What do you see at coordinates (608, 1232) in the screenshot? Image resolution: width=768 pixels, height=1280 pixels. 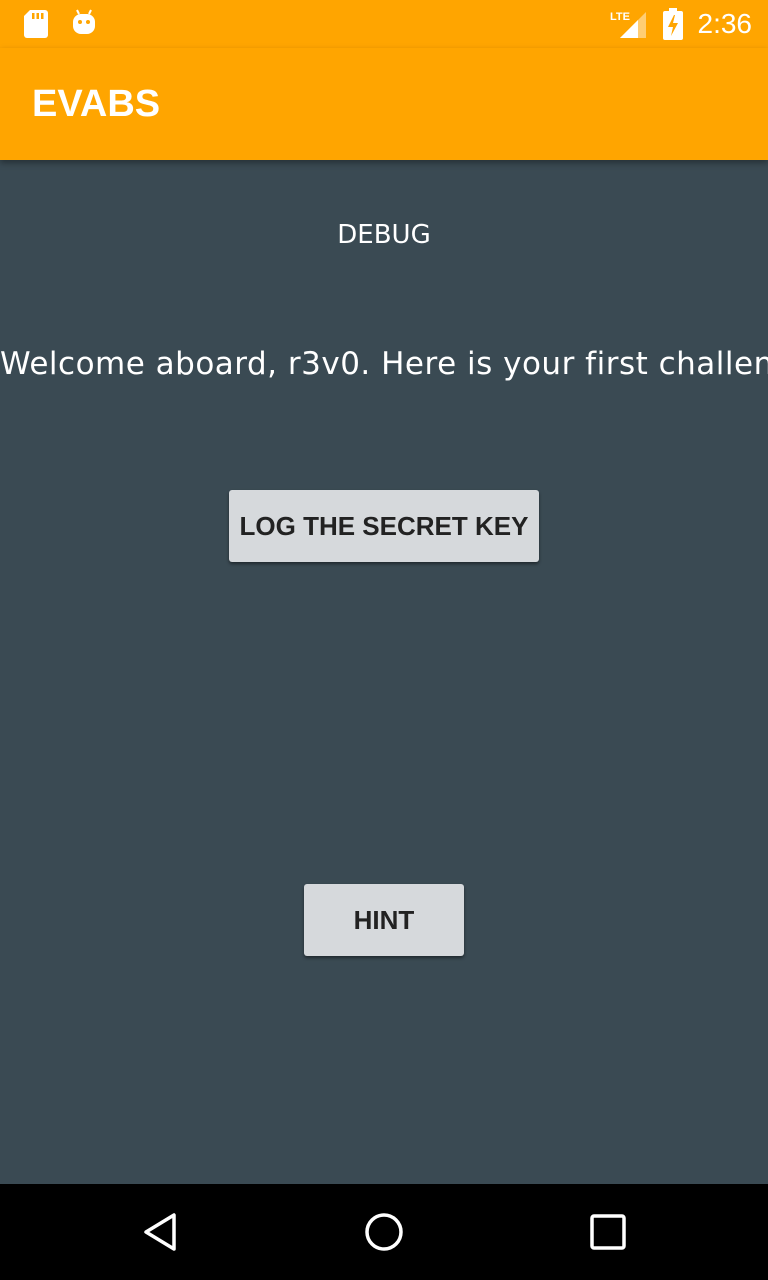 I see `recents-icon` at bounding box center [608, 1232].